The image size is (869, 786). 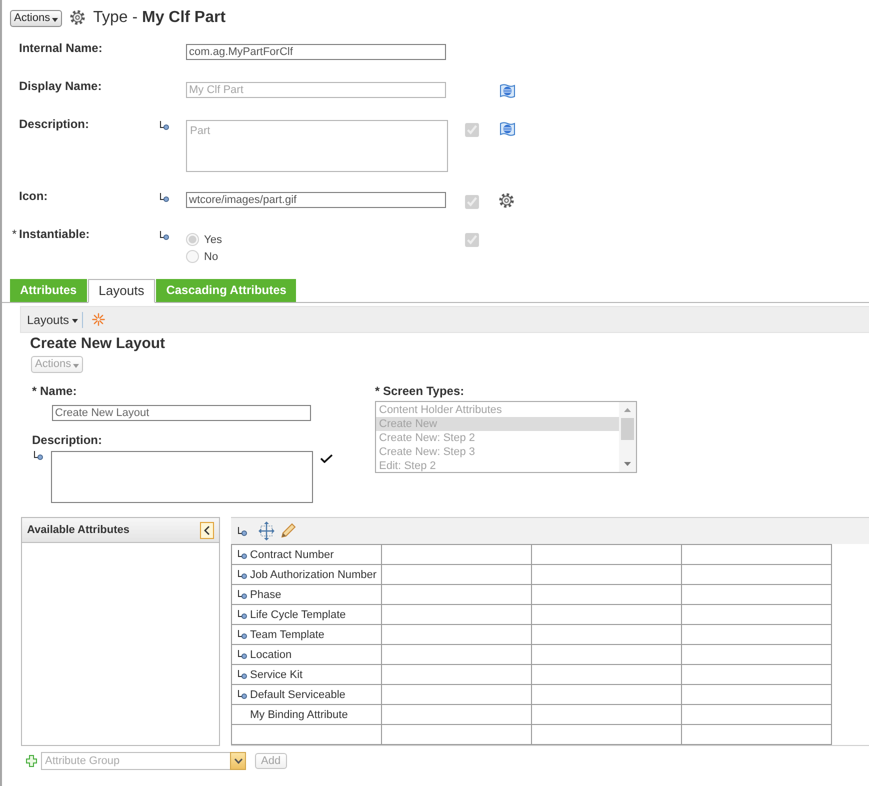 What do you see at coordinates (135, 761) in the screenshot?
I see `attribute-group-field: Attribute Group` at bounding box center [135, 761].